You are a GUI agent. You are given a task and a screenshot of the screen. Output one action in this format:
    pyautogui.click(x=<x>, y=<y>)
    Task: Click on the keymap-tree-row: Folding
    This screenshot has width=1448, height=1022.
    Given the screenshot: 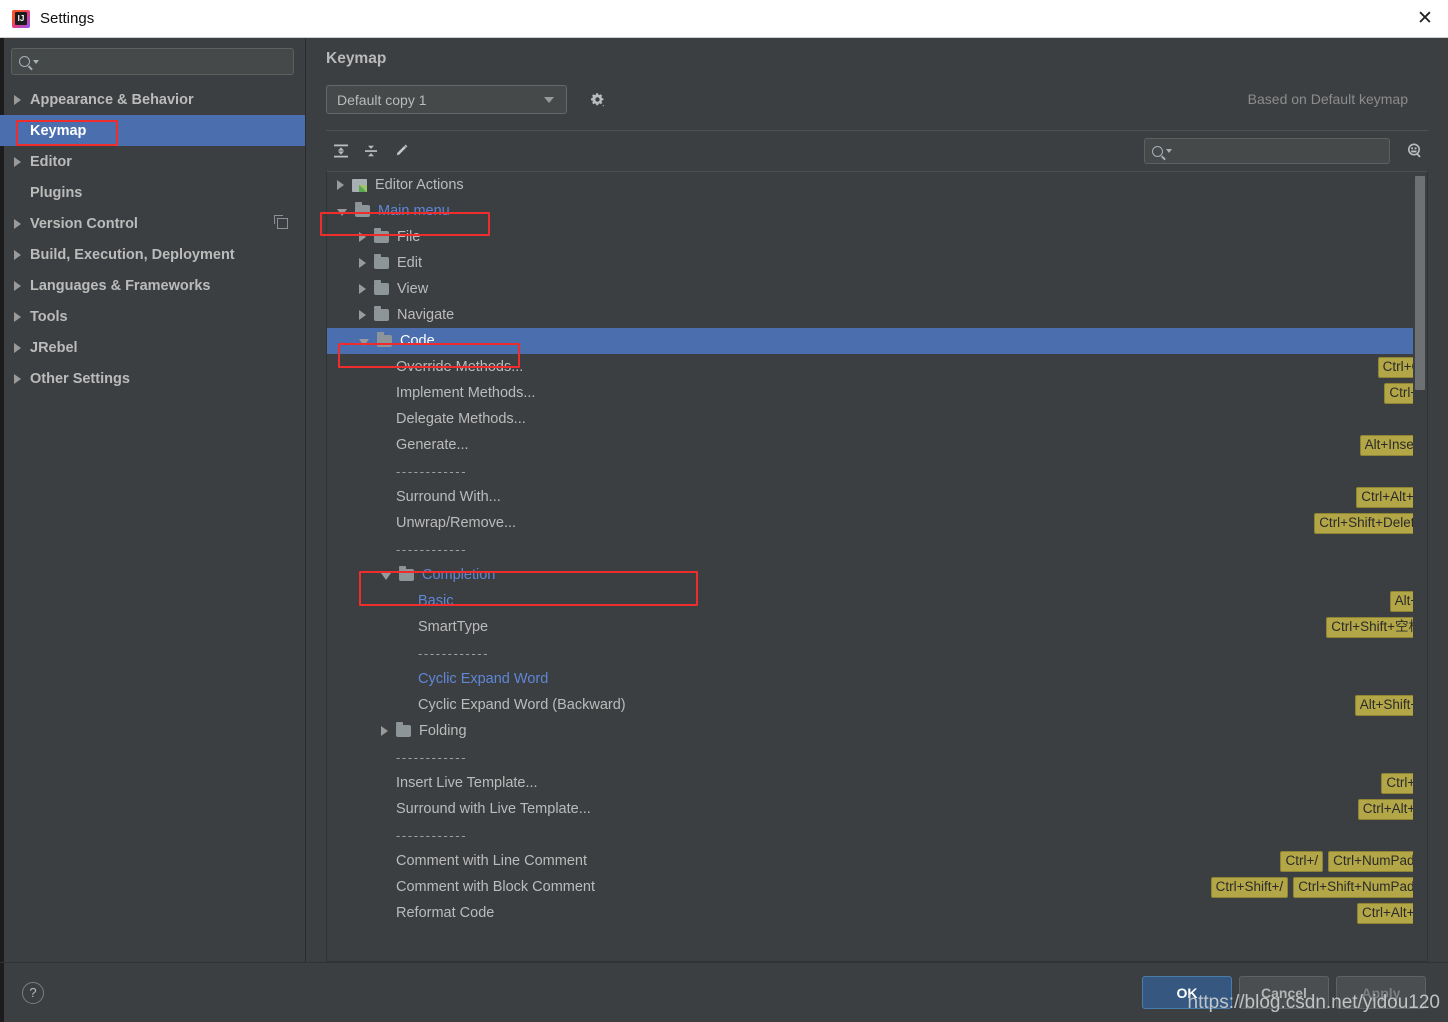 What is the action you would take?
    pyautogui.click(x=877, y=731)
    